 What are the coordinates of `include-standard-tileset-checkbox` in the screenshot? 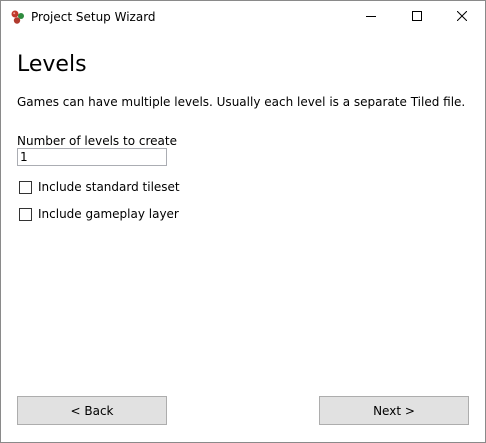 It's located at (25, 187).